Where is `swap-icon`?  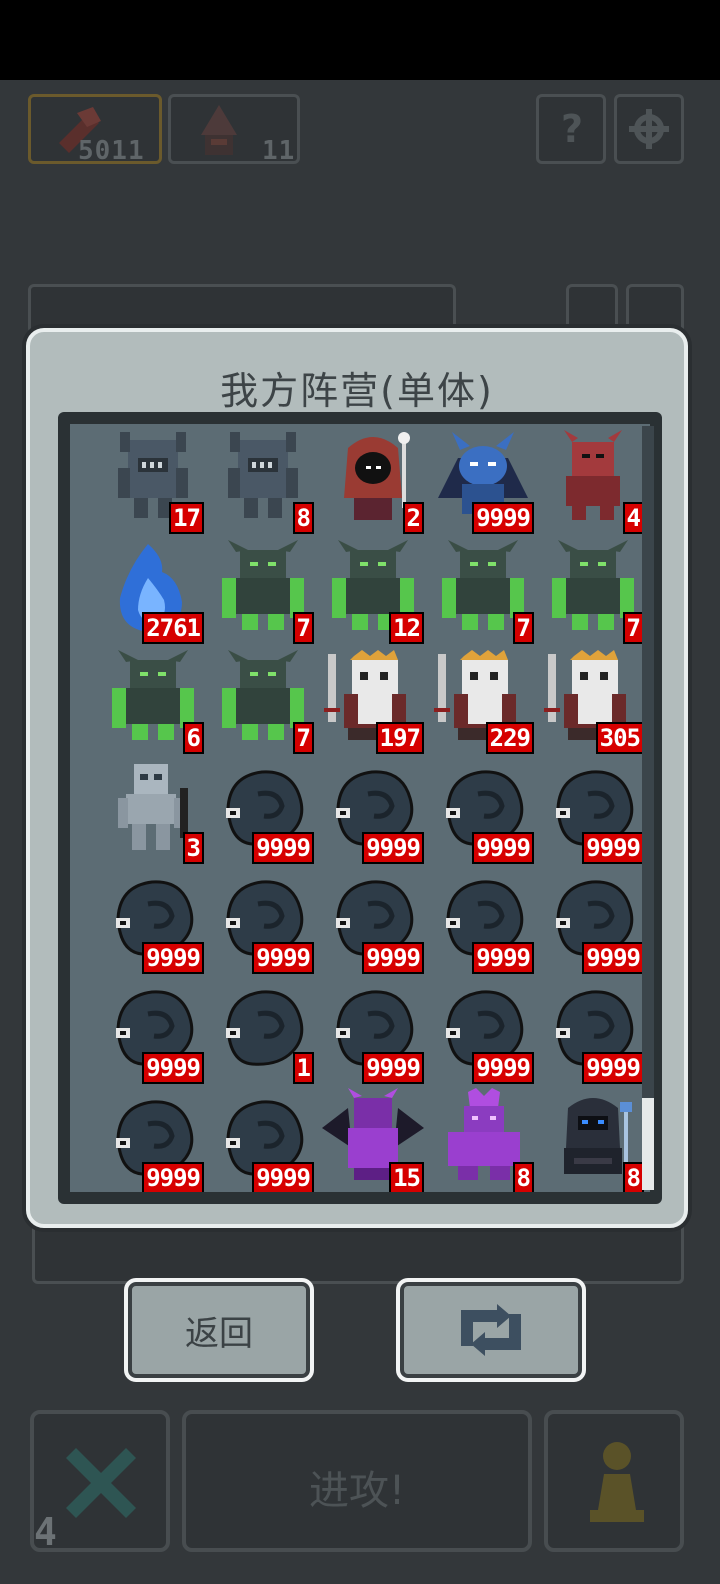
swap-icon is located at coordinates (491, 1330).